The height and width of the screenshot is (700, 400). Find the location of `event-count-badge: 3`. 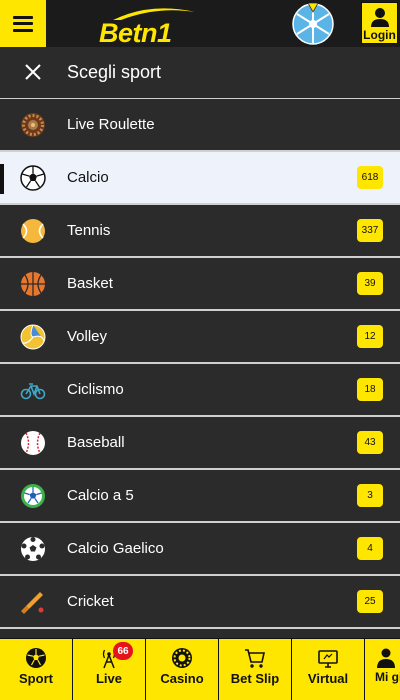

event-count-badge: 3 is located at coordinates (370, 495).